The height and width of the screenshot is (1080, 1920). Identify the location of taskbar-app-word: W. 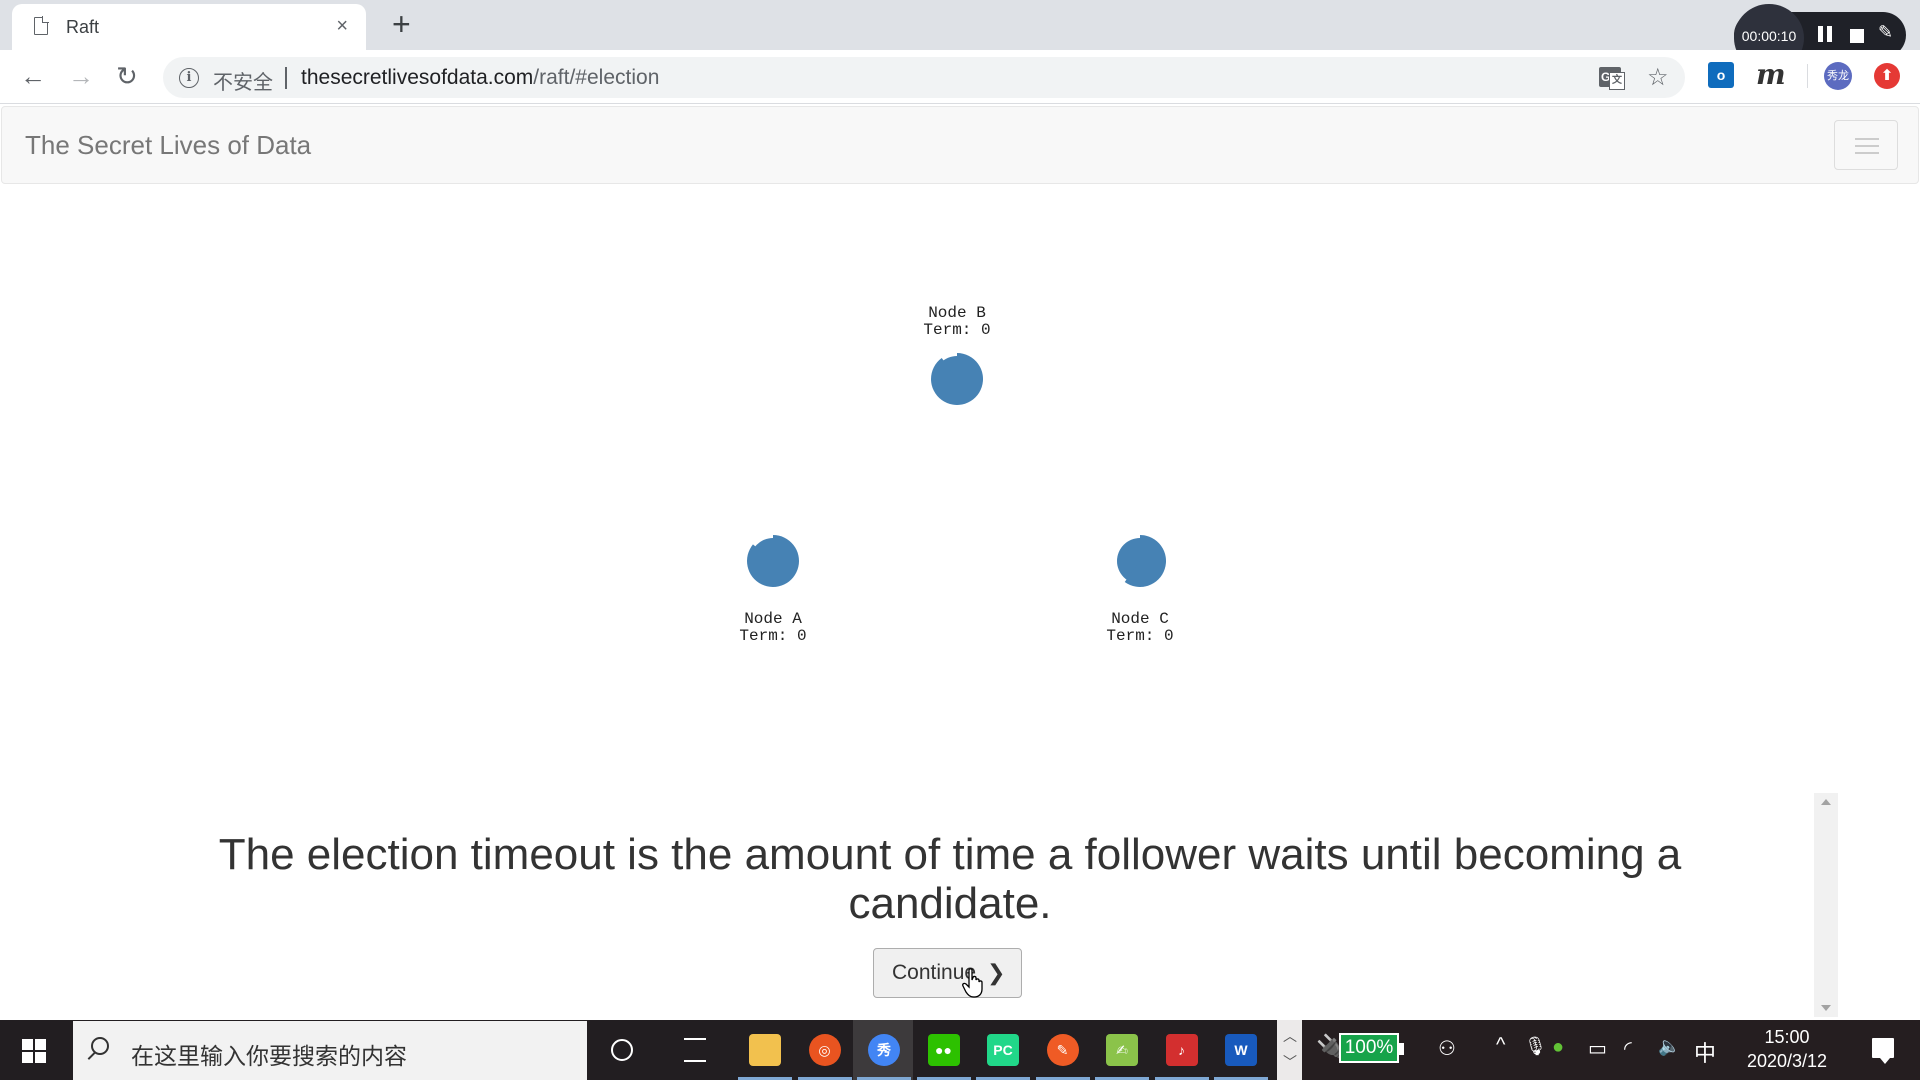
(1241, 1050).